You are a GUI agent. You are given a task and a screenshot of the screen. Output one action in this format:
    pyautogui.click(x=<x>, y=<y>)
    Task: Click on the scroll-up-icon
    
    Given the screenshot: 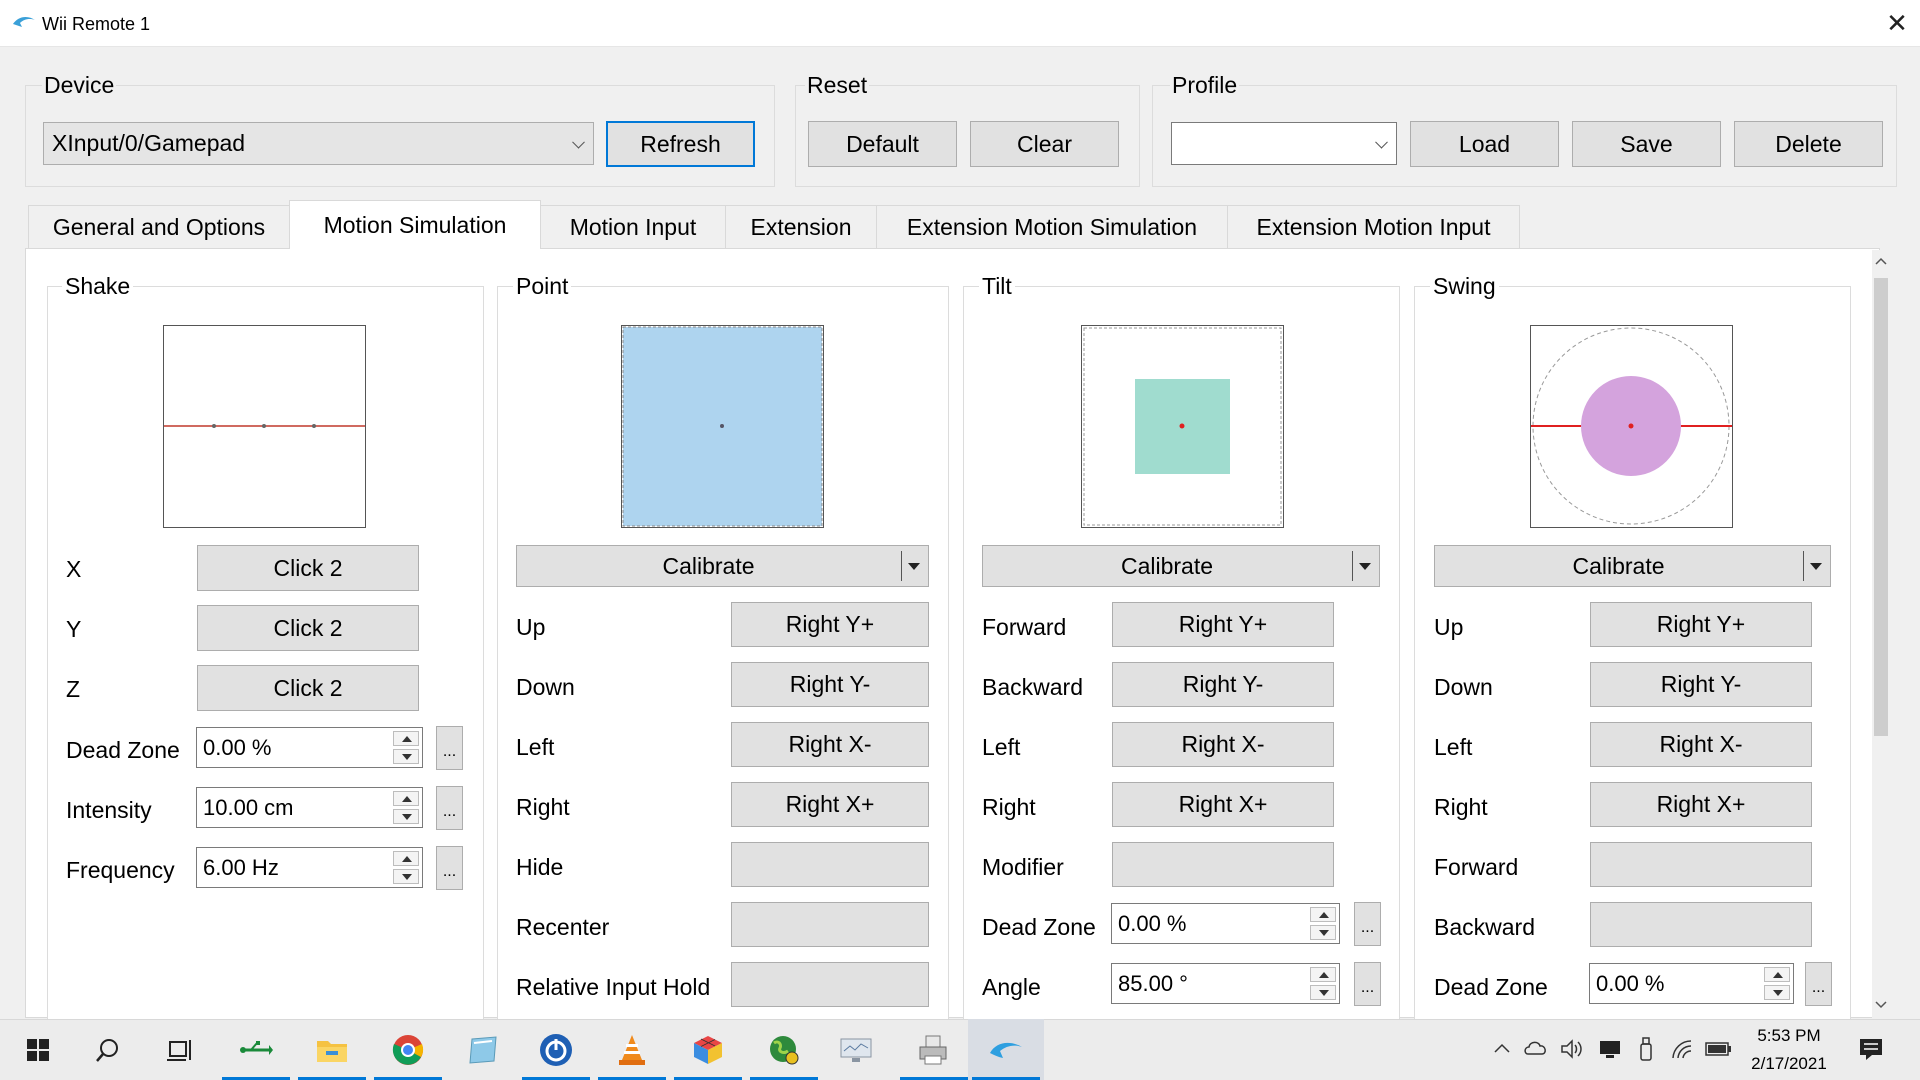 What is the action you would take?
    pyautogui.click(x=1881, y=261)
    